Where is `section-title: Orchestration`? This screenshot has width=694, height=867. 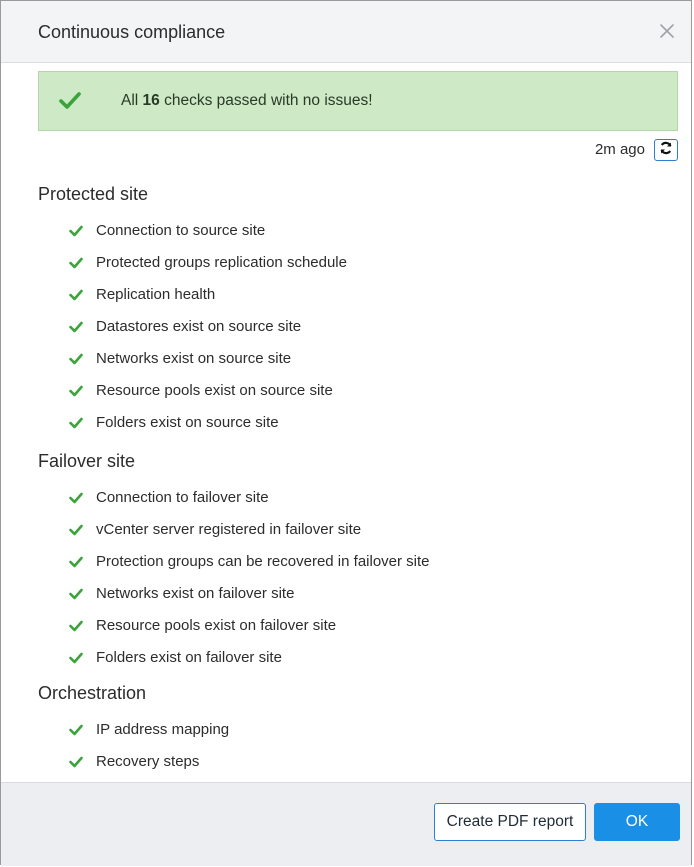 section-title: Orchestration is located at coordinates (92, 693).